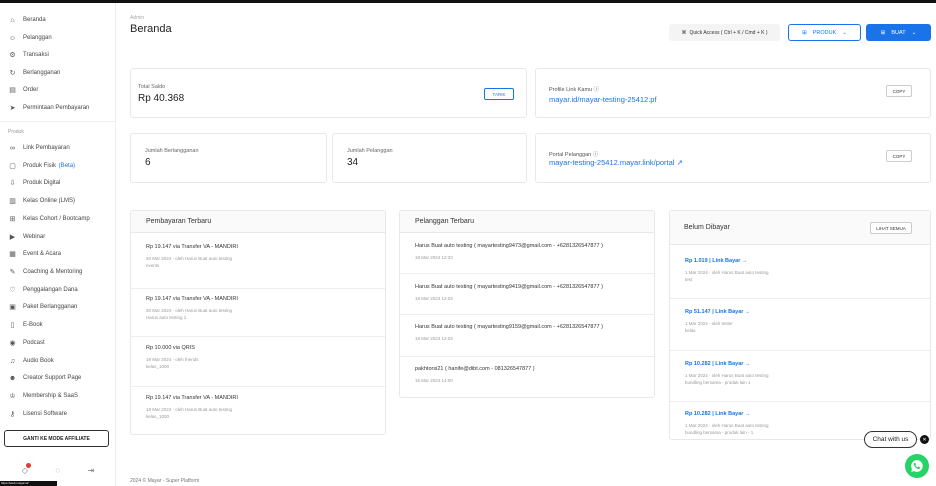 The image size is (936, 486). Describe the element at coordinates (45, 272) in the screenshot. I see `sidebar-item-coaching: ✎ Coaching & Mentoring` at that location.